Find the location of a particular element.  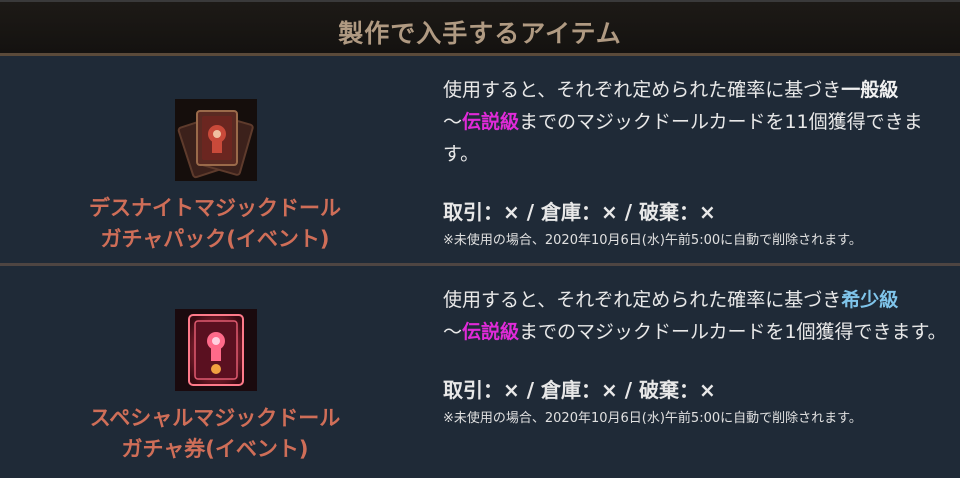

item-name-line2: ガチャ券(イベント) is located at coordinates (215, 449).